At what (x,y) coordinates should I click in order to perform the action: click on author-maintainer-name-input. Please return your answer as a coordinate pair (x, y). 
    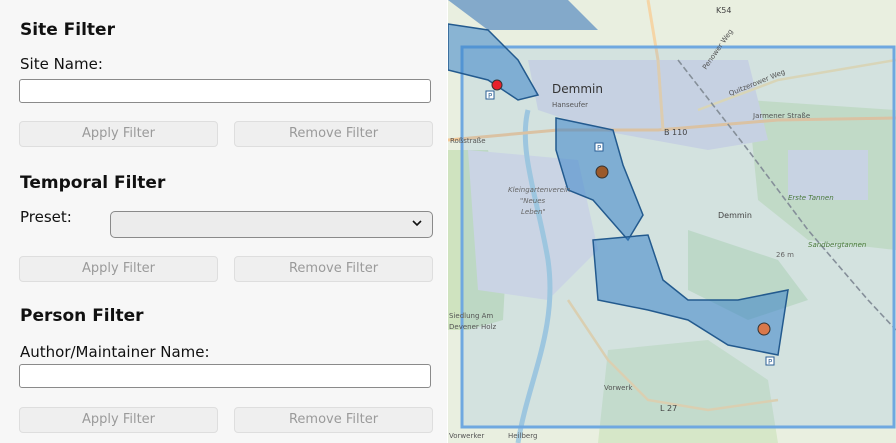
    Looking at the image, I should click on (225, 376).